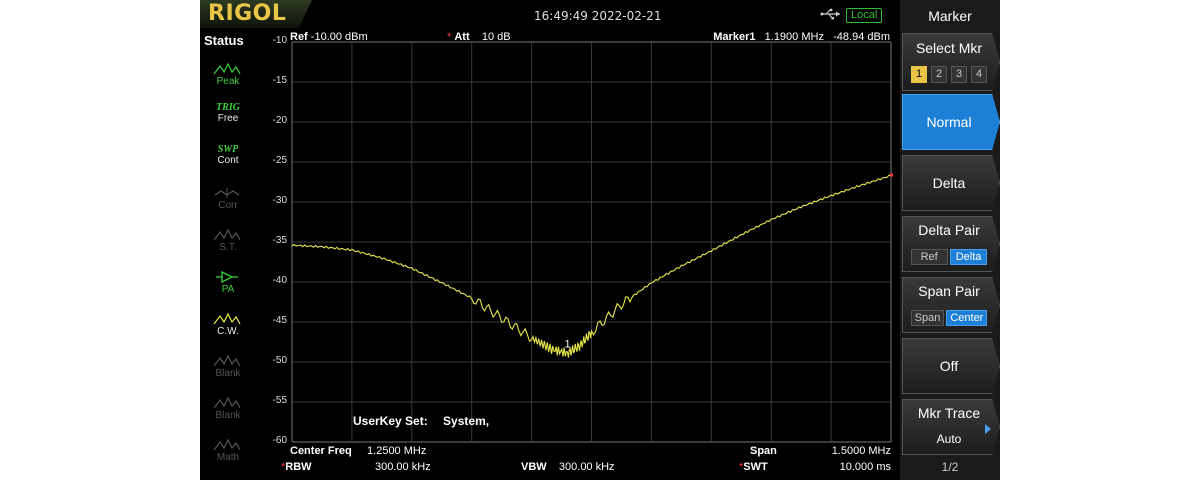 The height and width of the screenshot is (480, 1200). What do you see at coordinates (891, 175) in the screenshot?
I see `trace-end-dot` at bounding box center [891, 175].